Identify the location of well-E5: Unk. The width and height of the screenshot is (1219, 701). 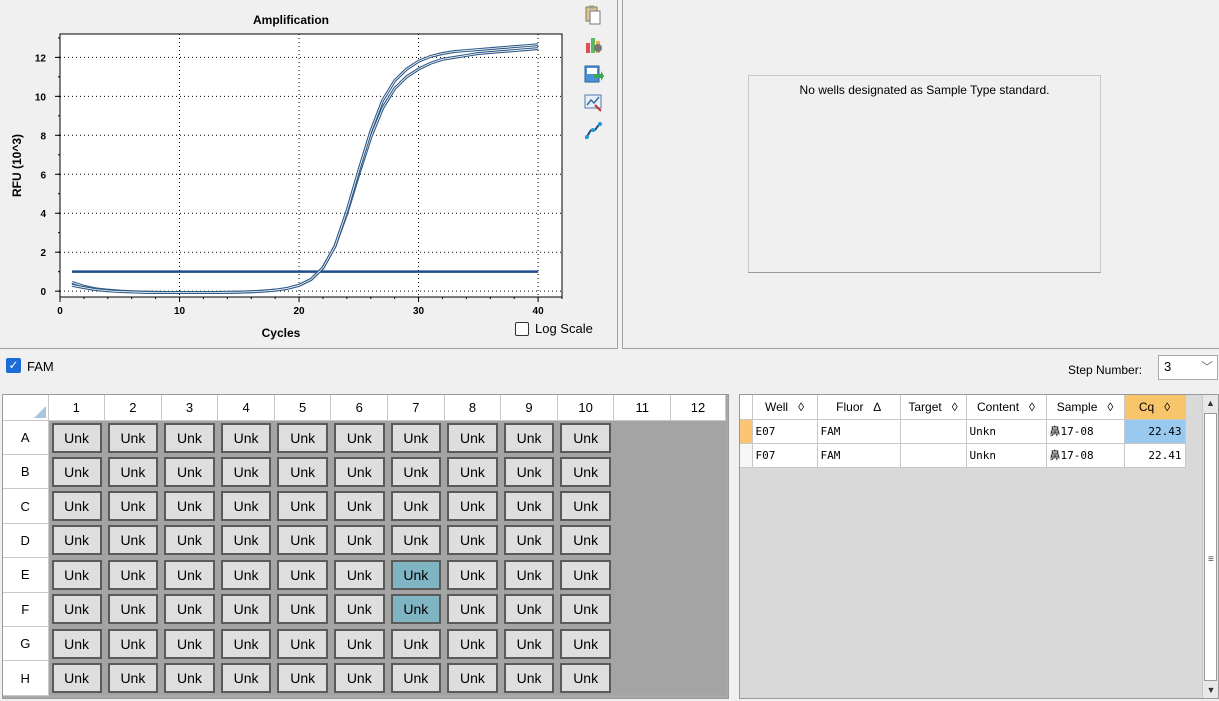
(302, 574).